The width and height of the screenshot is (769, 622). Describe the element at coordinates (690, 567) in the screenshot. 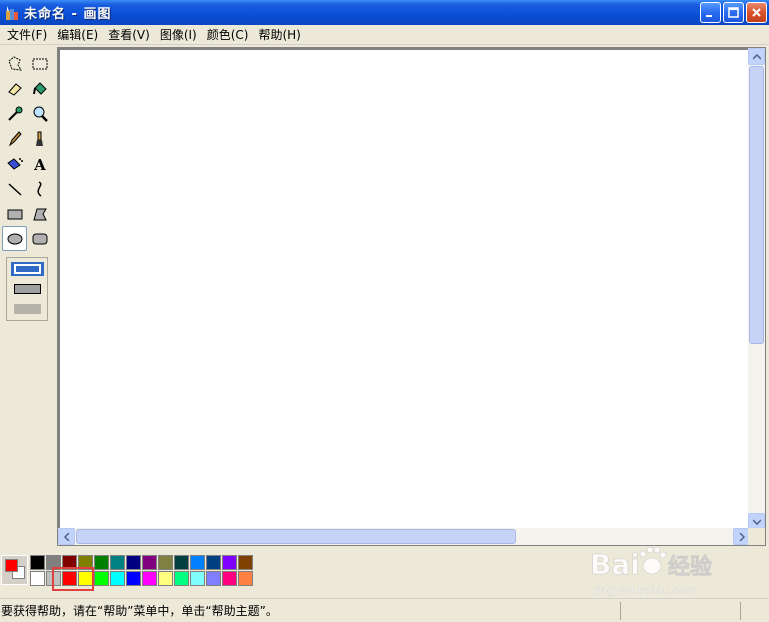

I see `svg-text: 经验` at that location.